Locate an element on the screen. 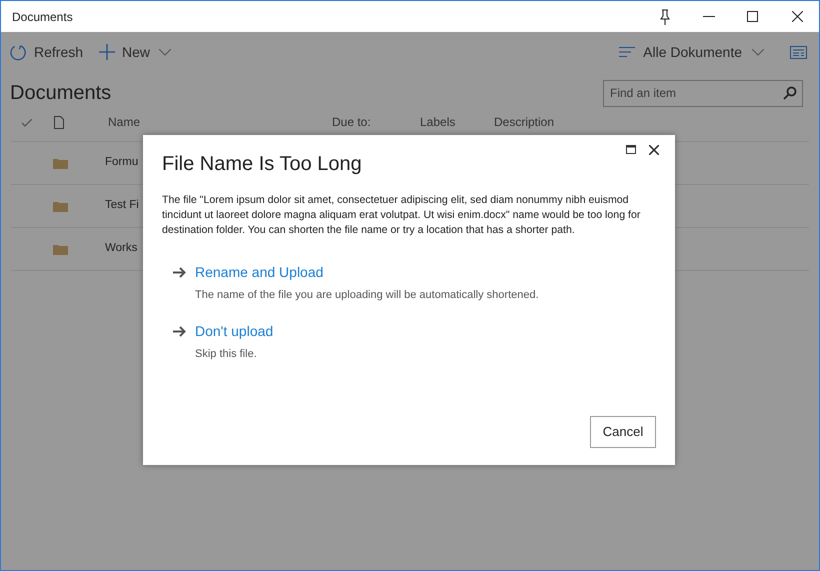 This screenshot has width=820, height=571. file-name: Test Fi is located at coordinates (122, 206).